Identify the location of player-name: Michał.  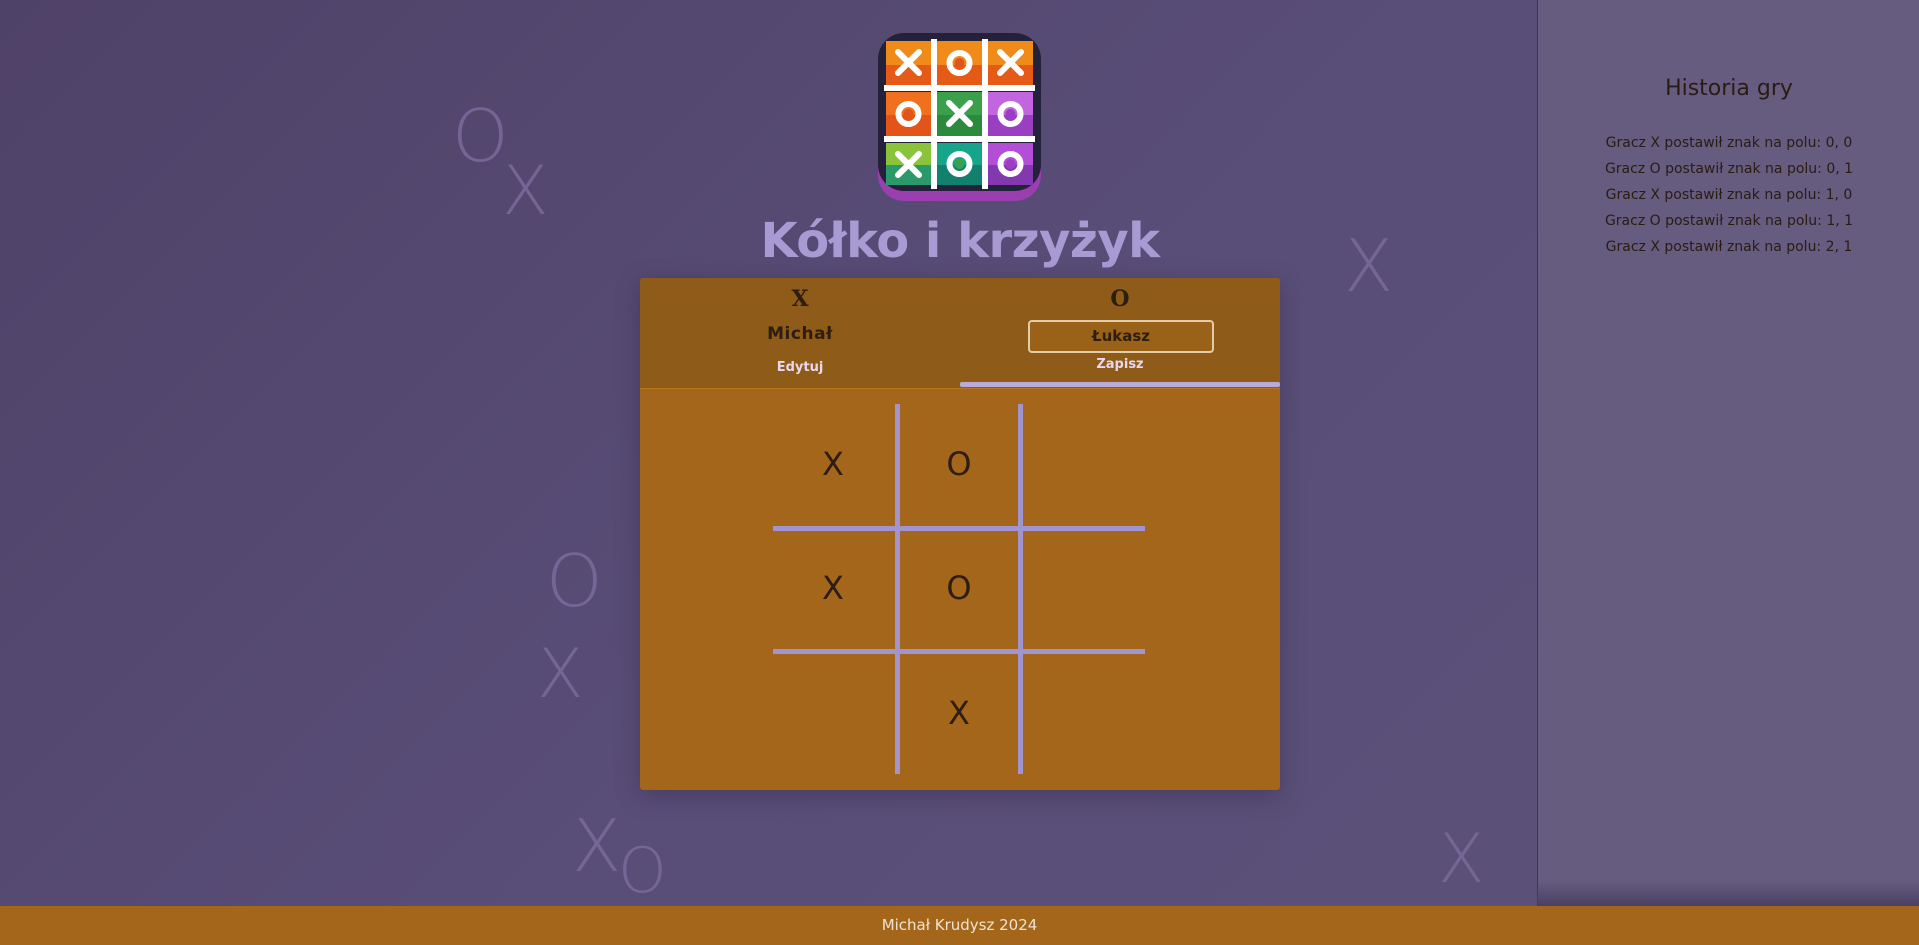
(800, 334).